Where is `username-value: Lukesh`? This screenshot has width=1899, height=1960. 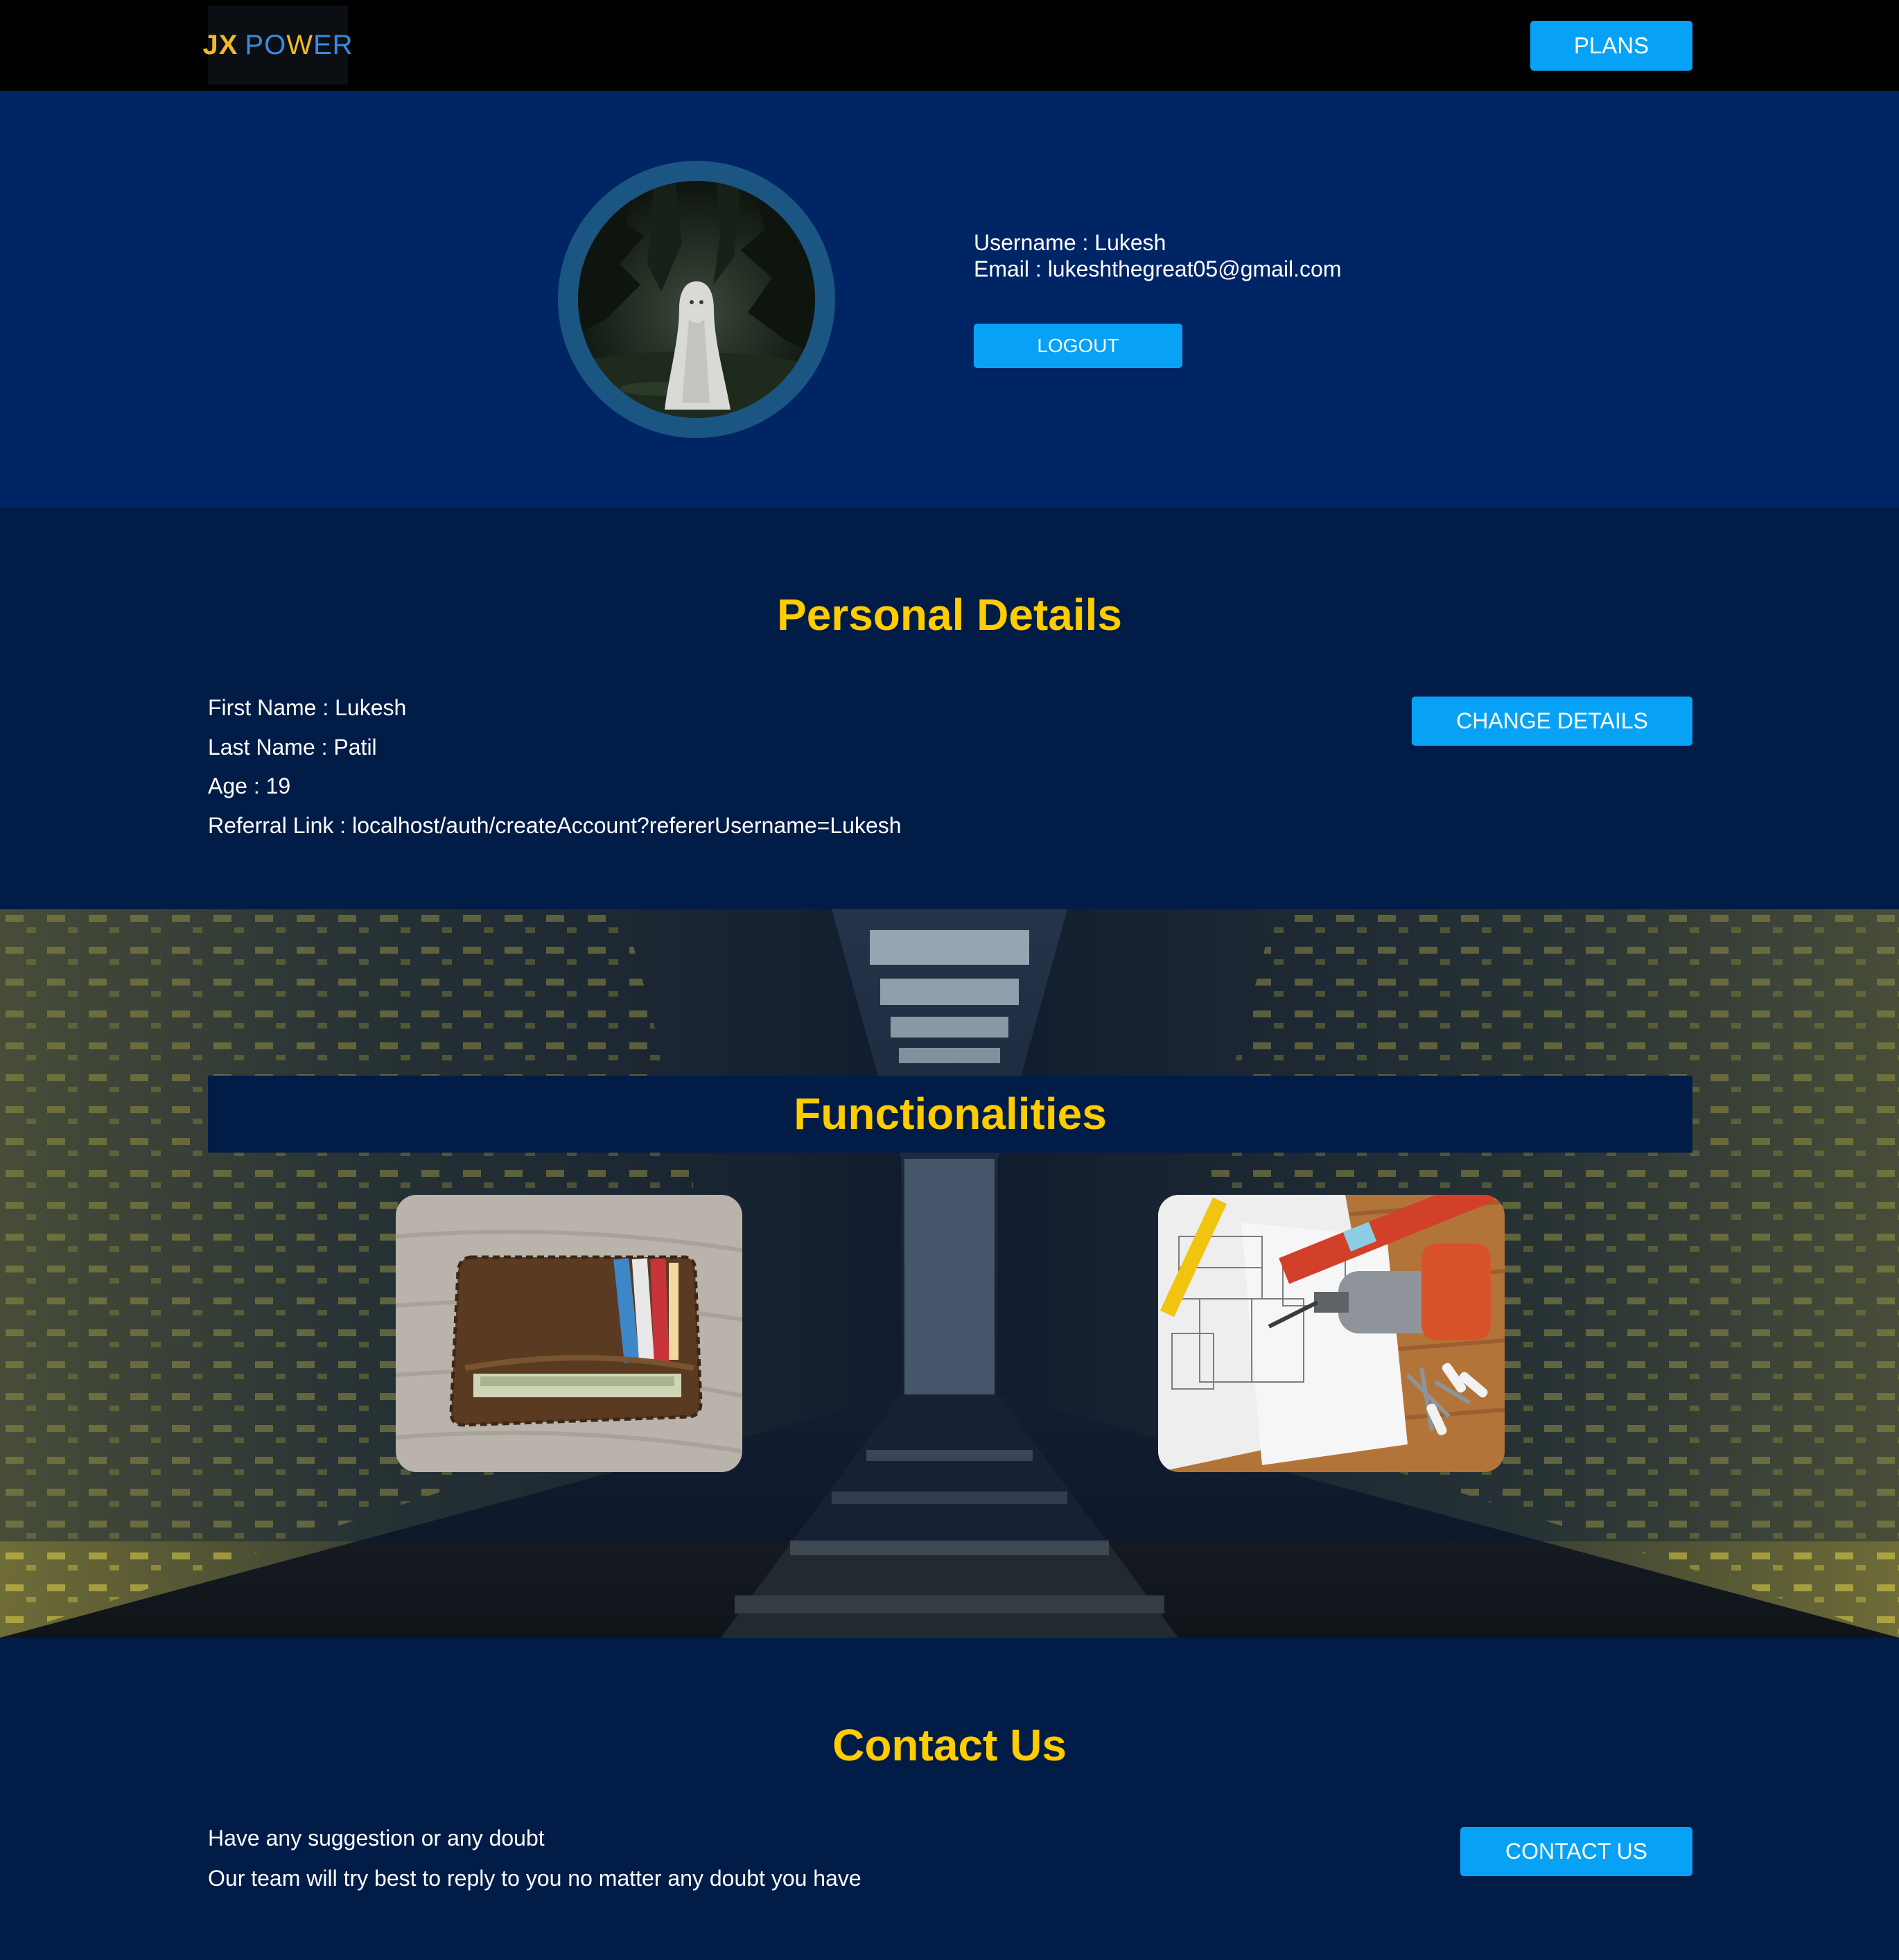
username-value: Lukesh is located at coordinates (1130, 242).